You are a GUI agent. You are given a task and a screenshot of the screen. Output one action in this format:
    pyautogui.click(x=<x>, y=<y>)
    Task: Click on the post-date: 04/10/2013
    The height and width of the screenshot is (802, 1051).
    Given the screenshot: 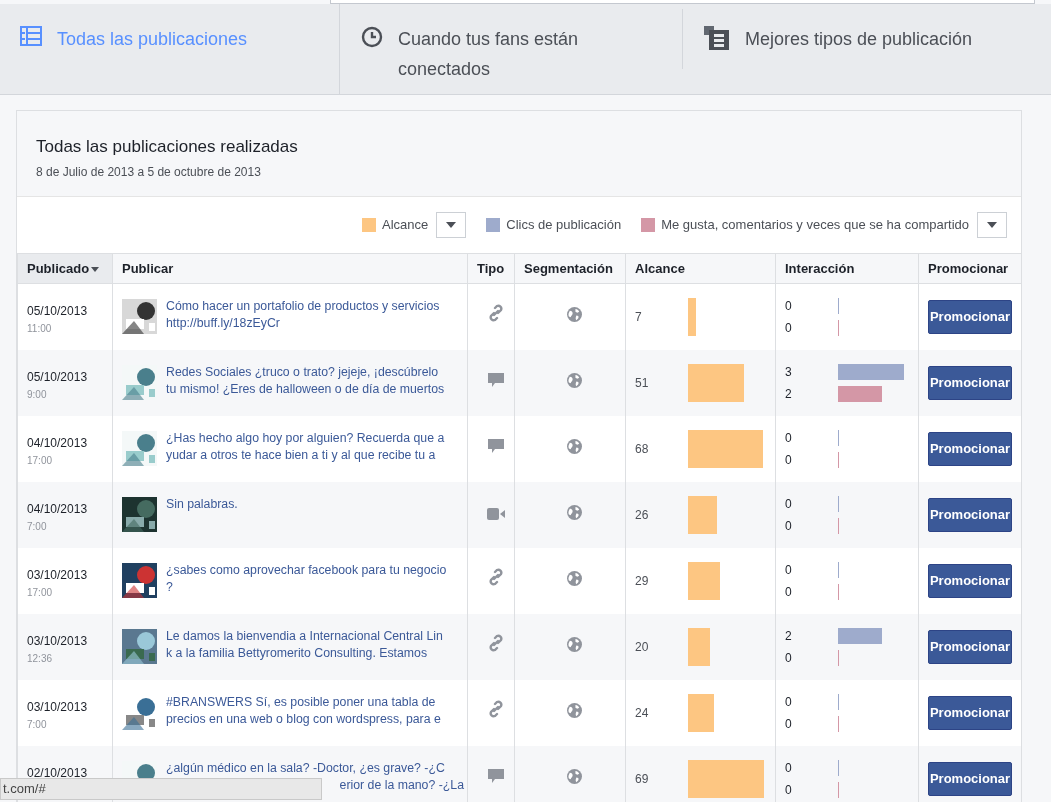 What is the action you would take?
    pyautogui.click(x=58, y=443)
    